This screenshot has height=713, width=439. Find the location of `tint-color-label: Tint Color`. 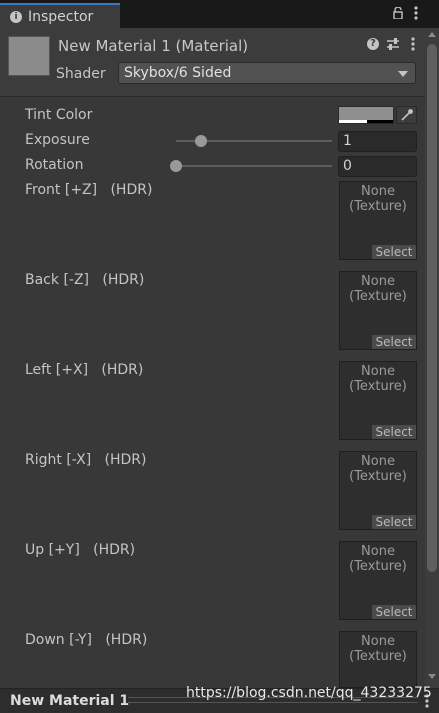

tint-color-label: Tint Color is located at coordinates (59, 115).